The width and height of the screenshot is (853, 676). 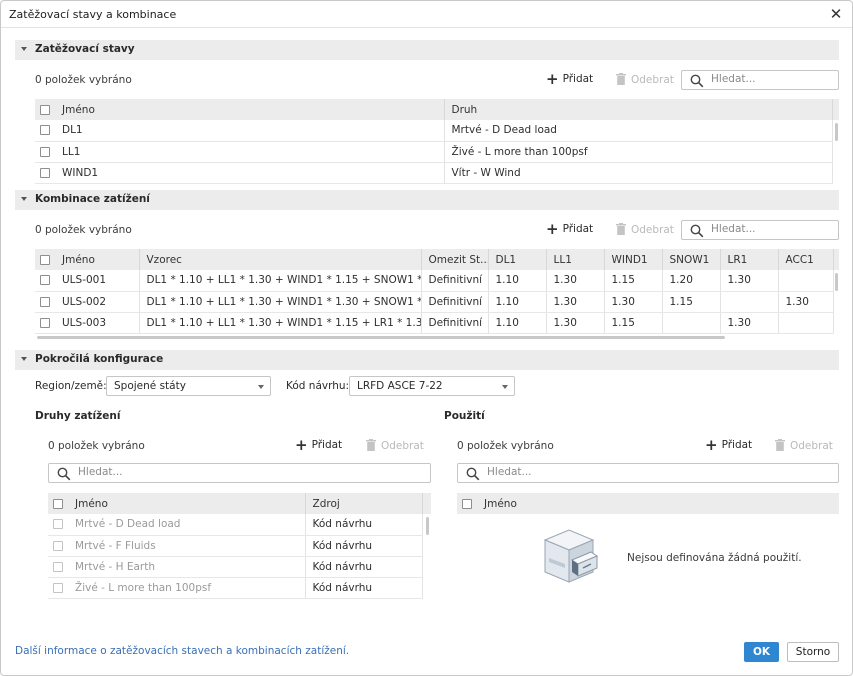 What do you see at coordinates (239, 588) in the screenshot?
I see `table-row: Živé - L more than 100psf Kód návrhu` at bounding box center [239, 588].